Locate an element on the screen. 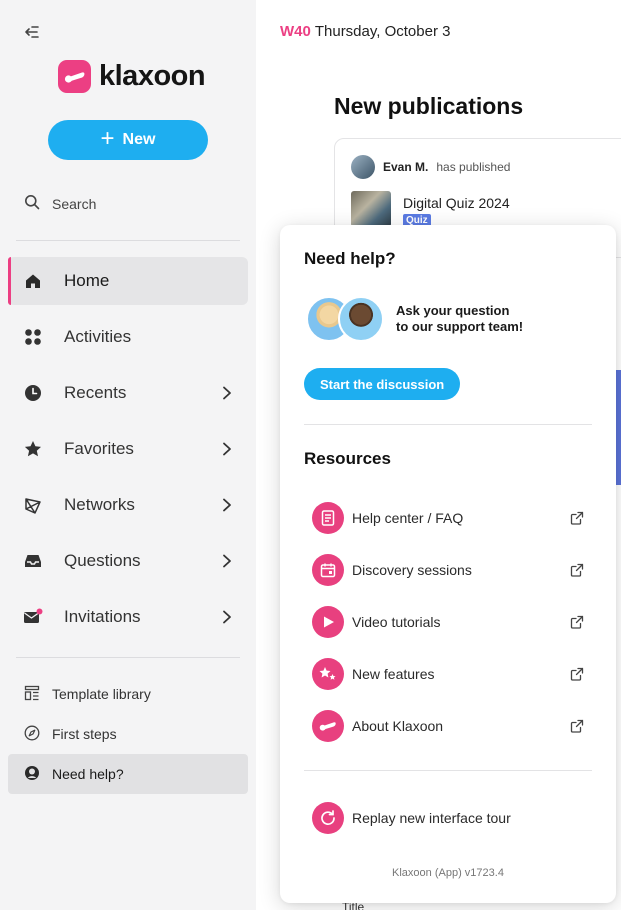  sidebar-item-favorites: Favorites is located at coordinates (128, 449).